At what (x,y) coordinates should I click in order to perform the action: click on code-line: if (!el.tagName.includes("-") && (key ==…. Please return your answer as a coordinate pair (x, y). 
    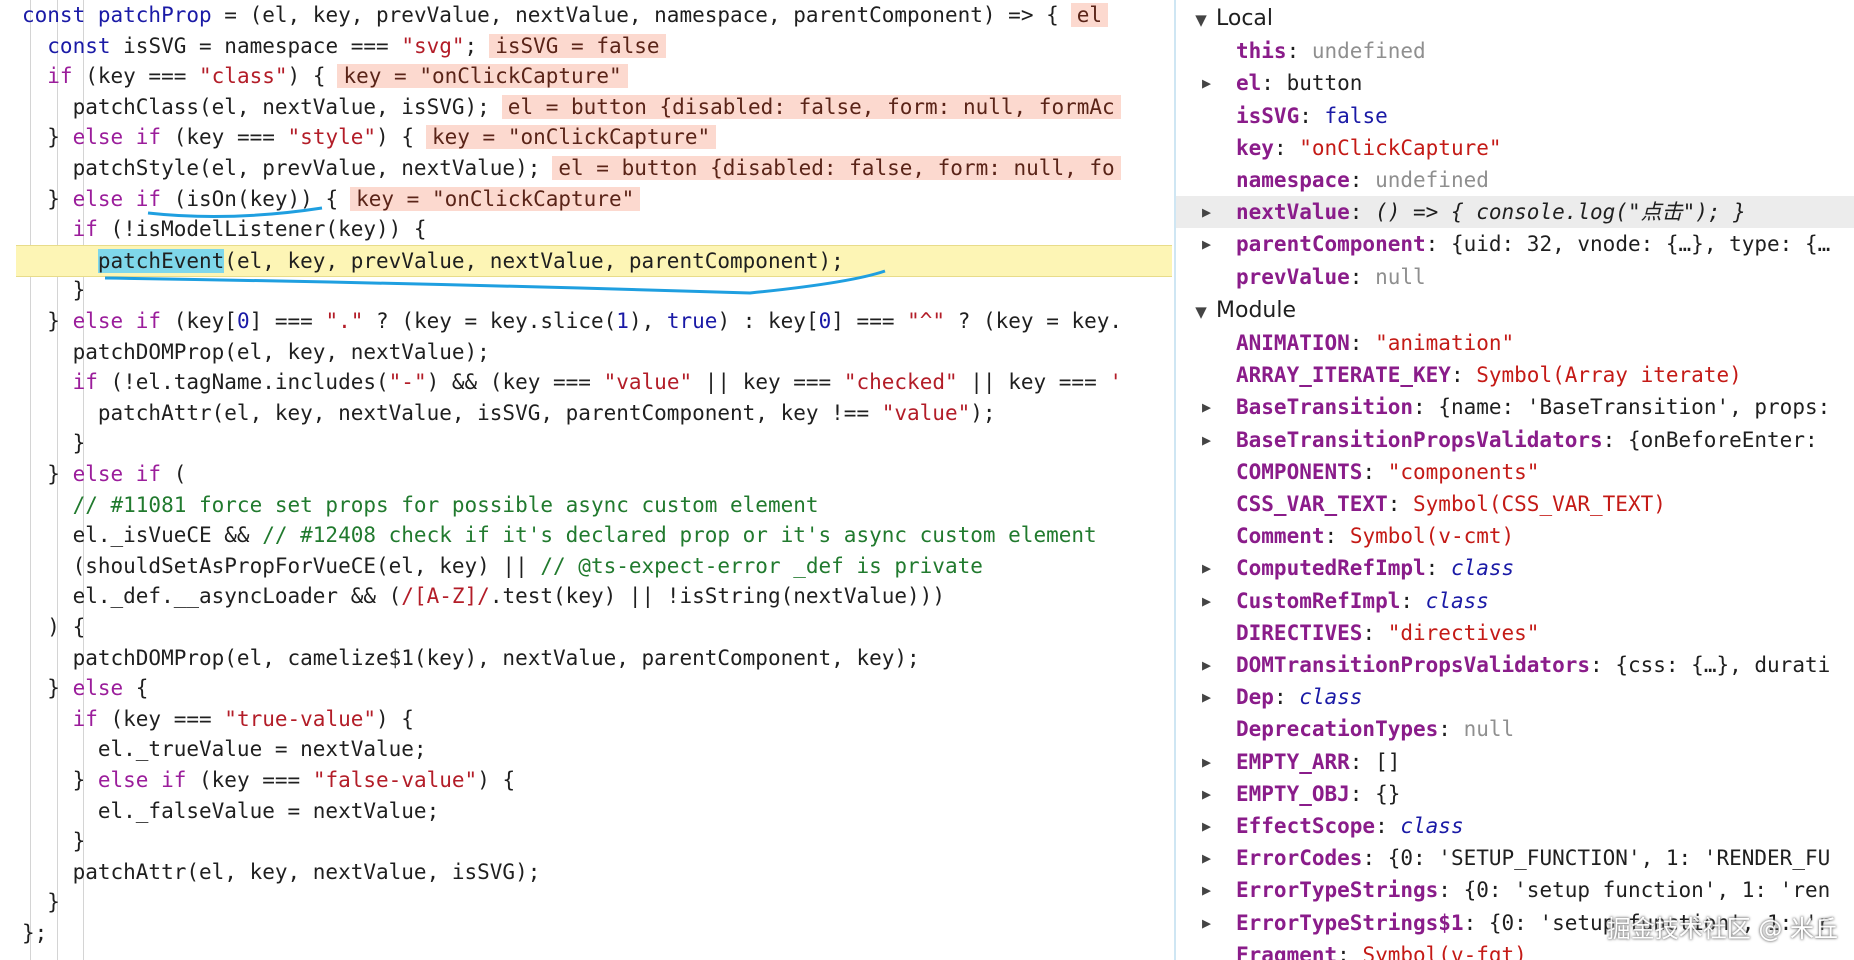
    Looking at the image, I should click on (561, 382).